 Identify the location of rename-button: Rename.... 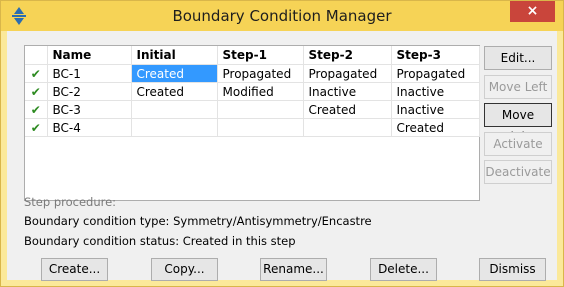
(293, 269).